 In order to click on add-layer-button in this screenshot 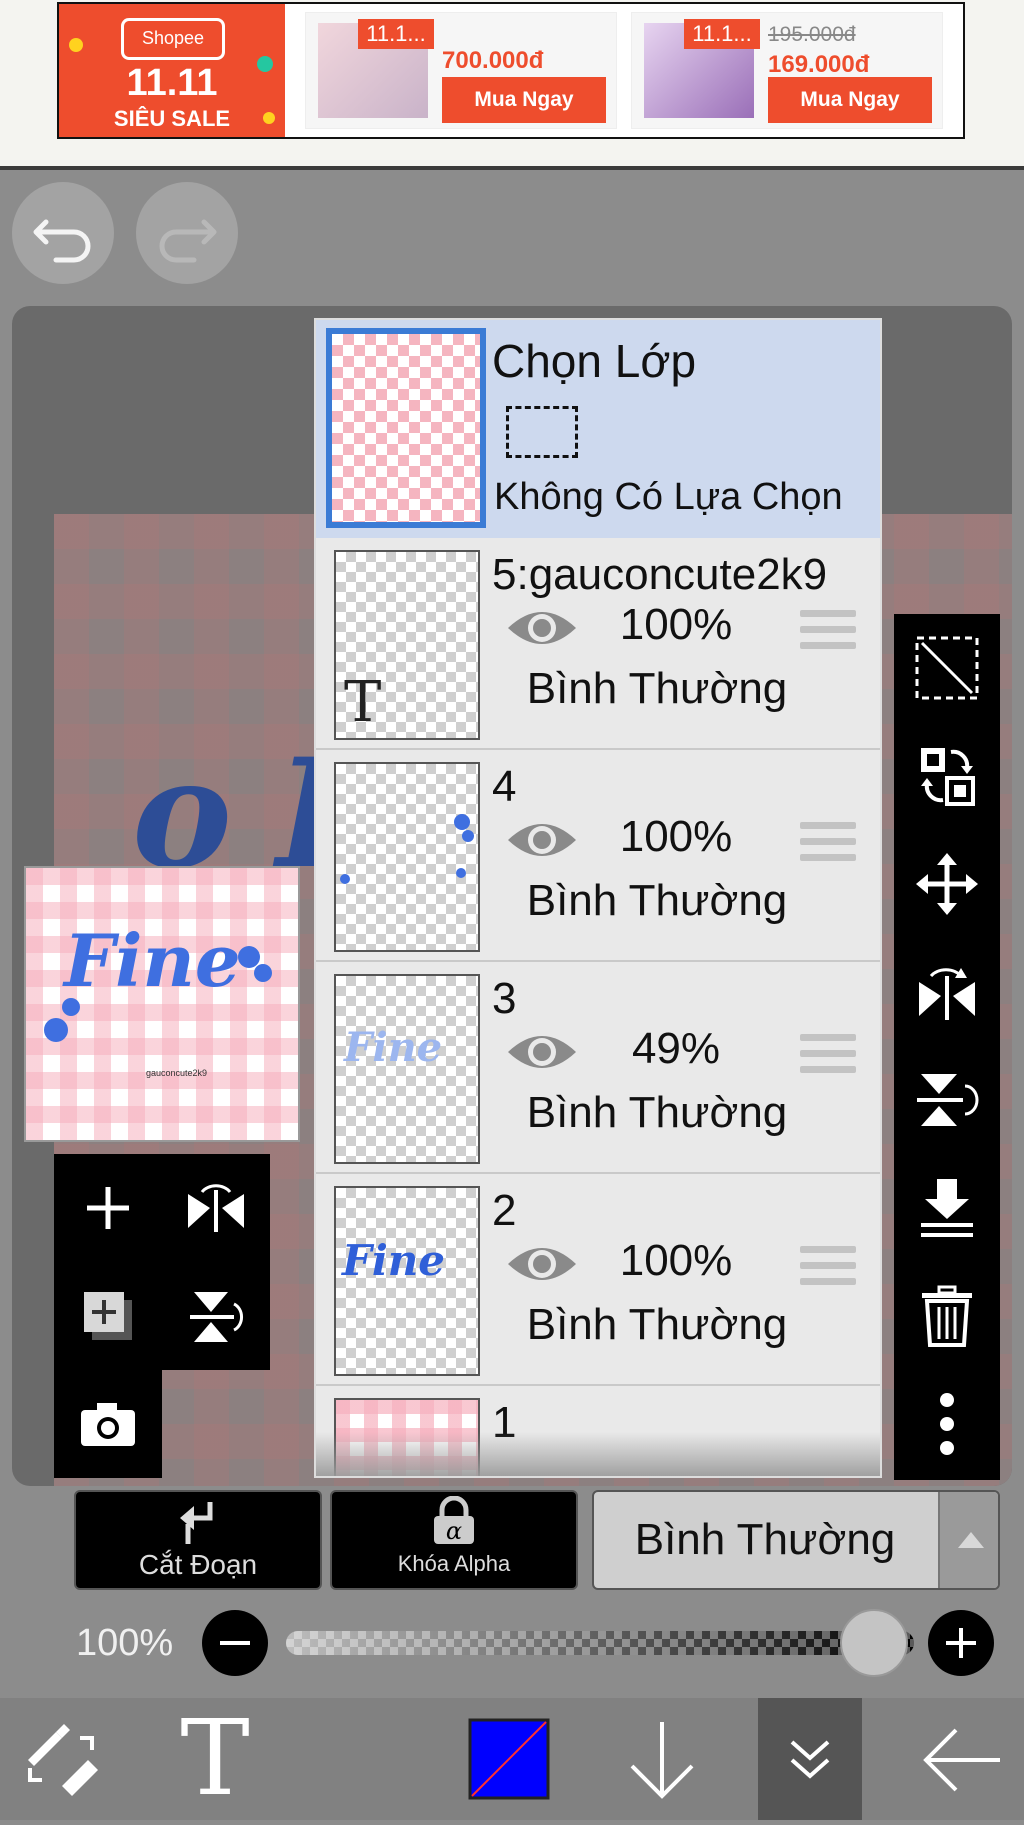, I will do `click(108, 1208)`.